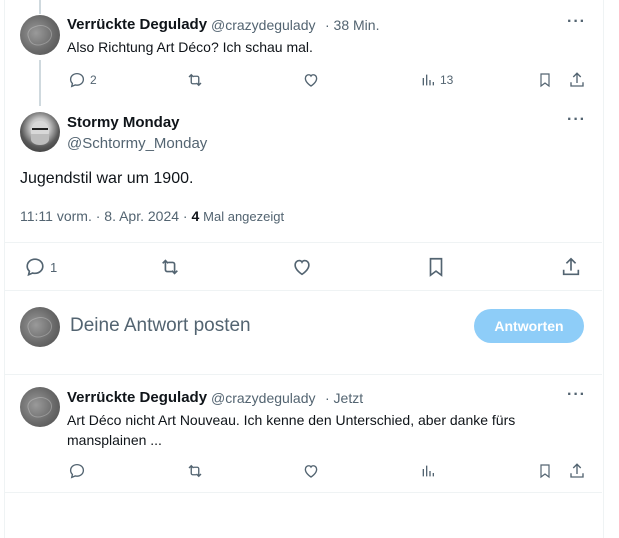 Image resolution: width=619 pixels, height=538 pixels. What do you see at coordinates (107, 178) in the screenshot?
I see `tweet-text: Jugendstil war um 1900.` at bounding box center [107, 178].